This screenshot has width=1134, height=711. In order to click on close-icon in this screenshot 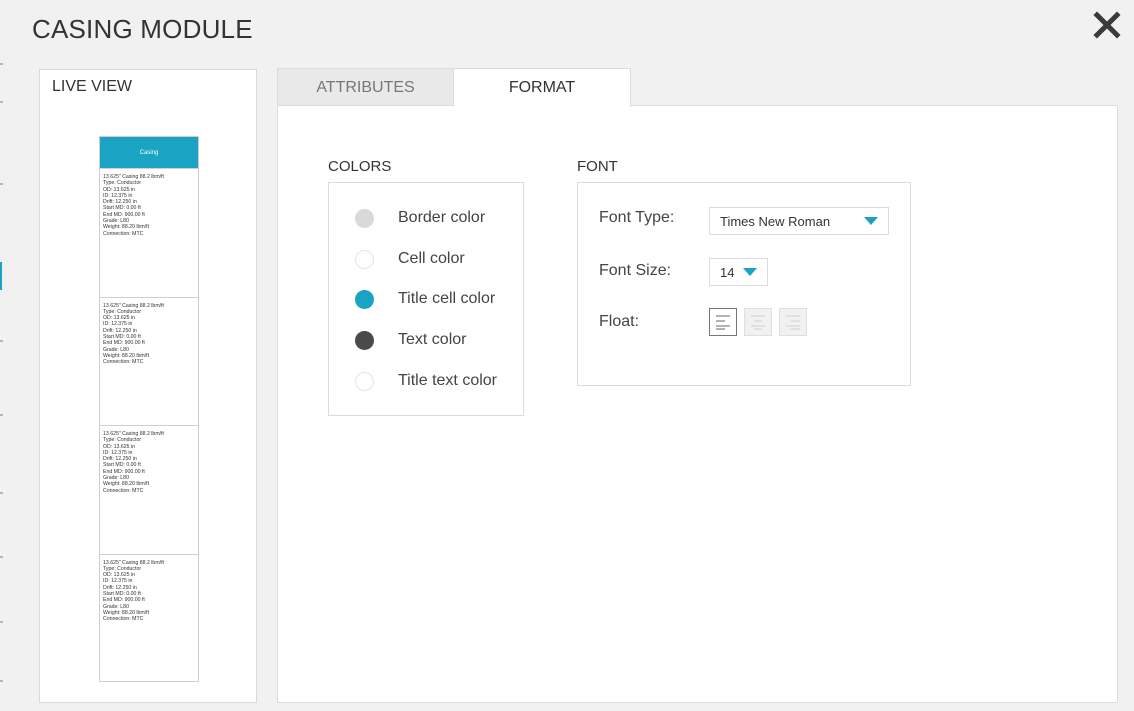, I will do `click(1107, 25)`.